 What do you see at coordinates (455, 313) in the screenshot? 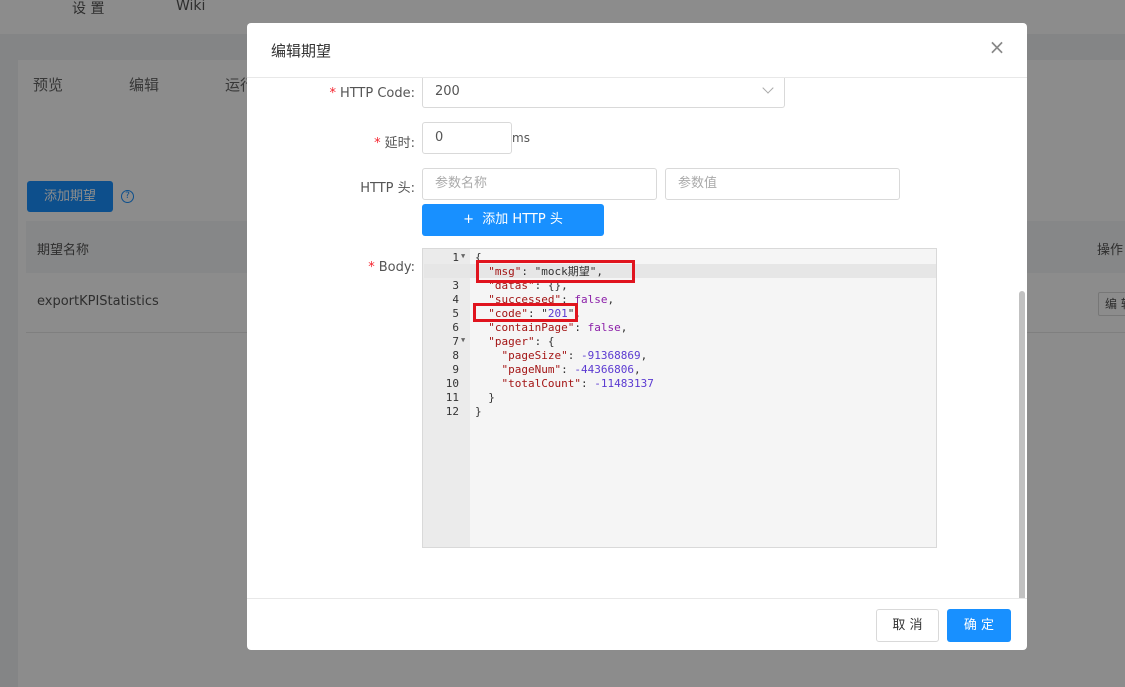
I see `line-number: 5` at bounding box center [455, 313].